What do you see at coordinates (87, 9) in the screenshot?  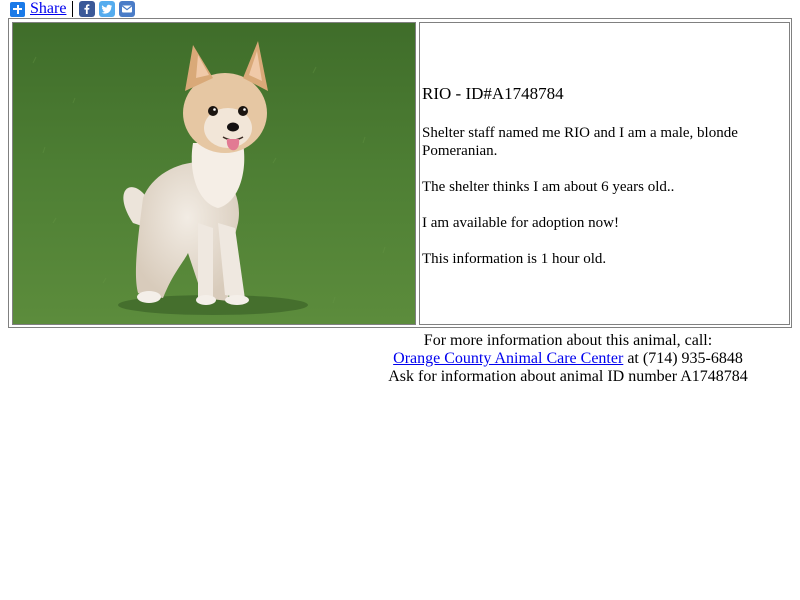 I see `facebook-icon` at bounding box center [87, 9].